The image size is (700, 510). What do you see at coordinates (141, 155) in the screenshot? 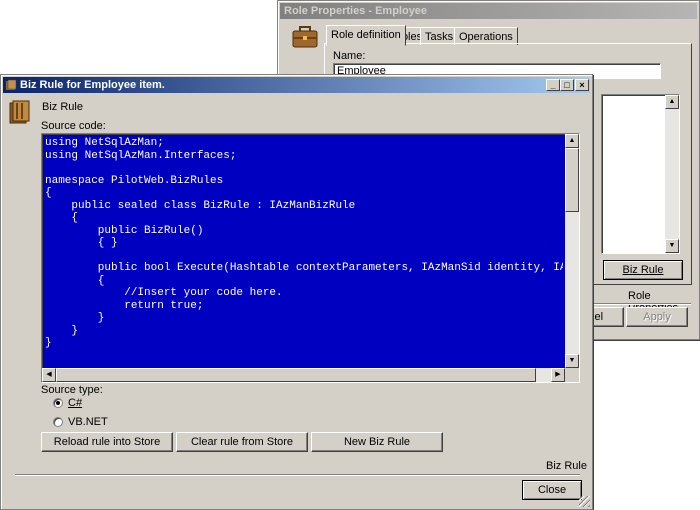
I see `code-line: using NetSqlAzMan.Interfaces;` at bounding box center [141, 155].